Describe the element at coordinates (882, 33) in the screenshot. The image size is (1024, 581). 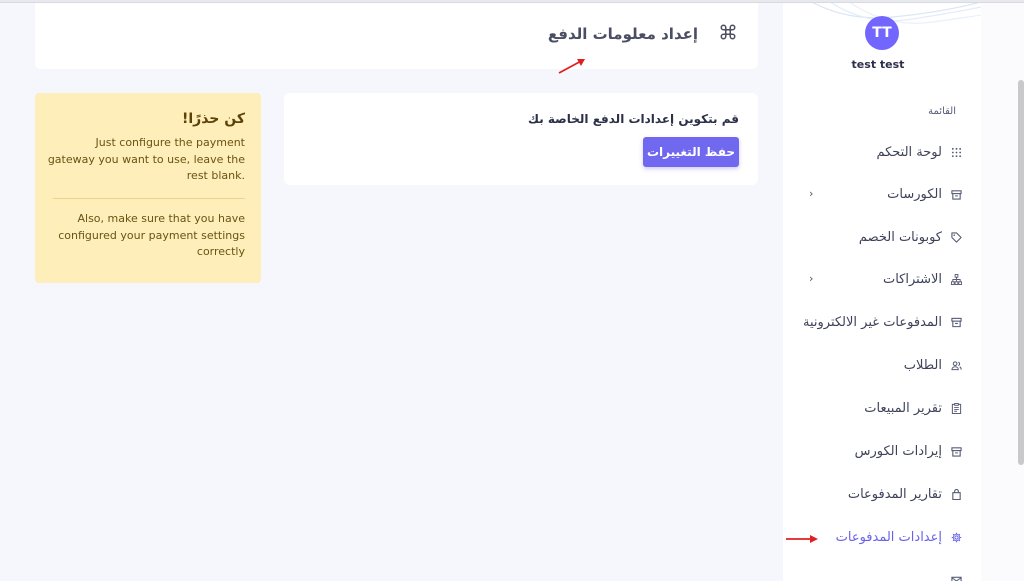
I see `avatar: TT` at that location.